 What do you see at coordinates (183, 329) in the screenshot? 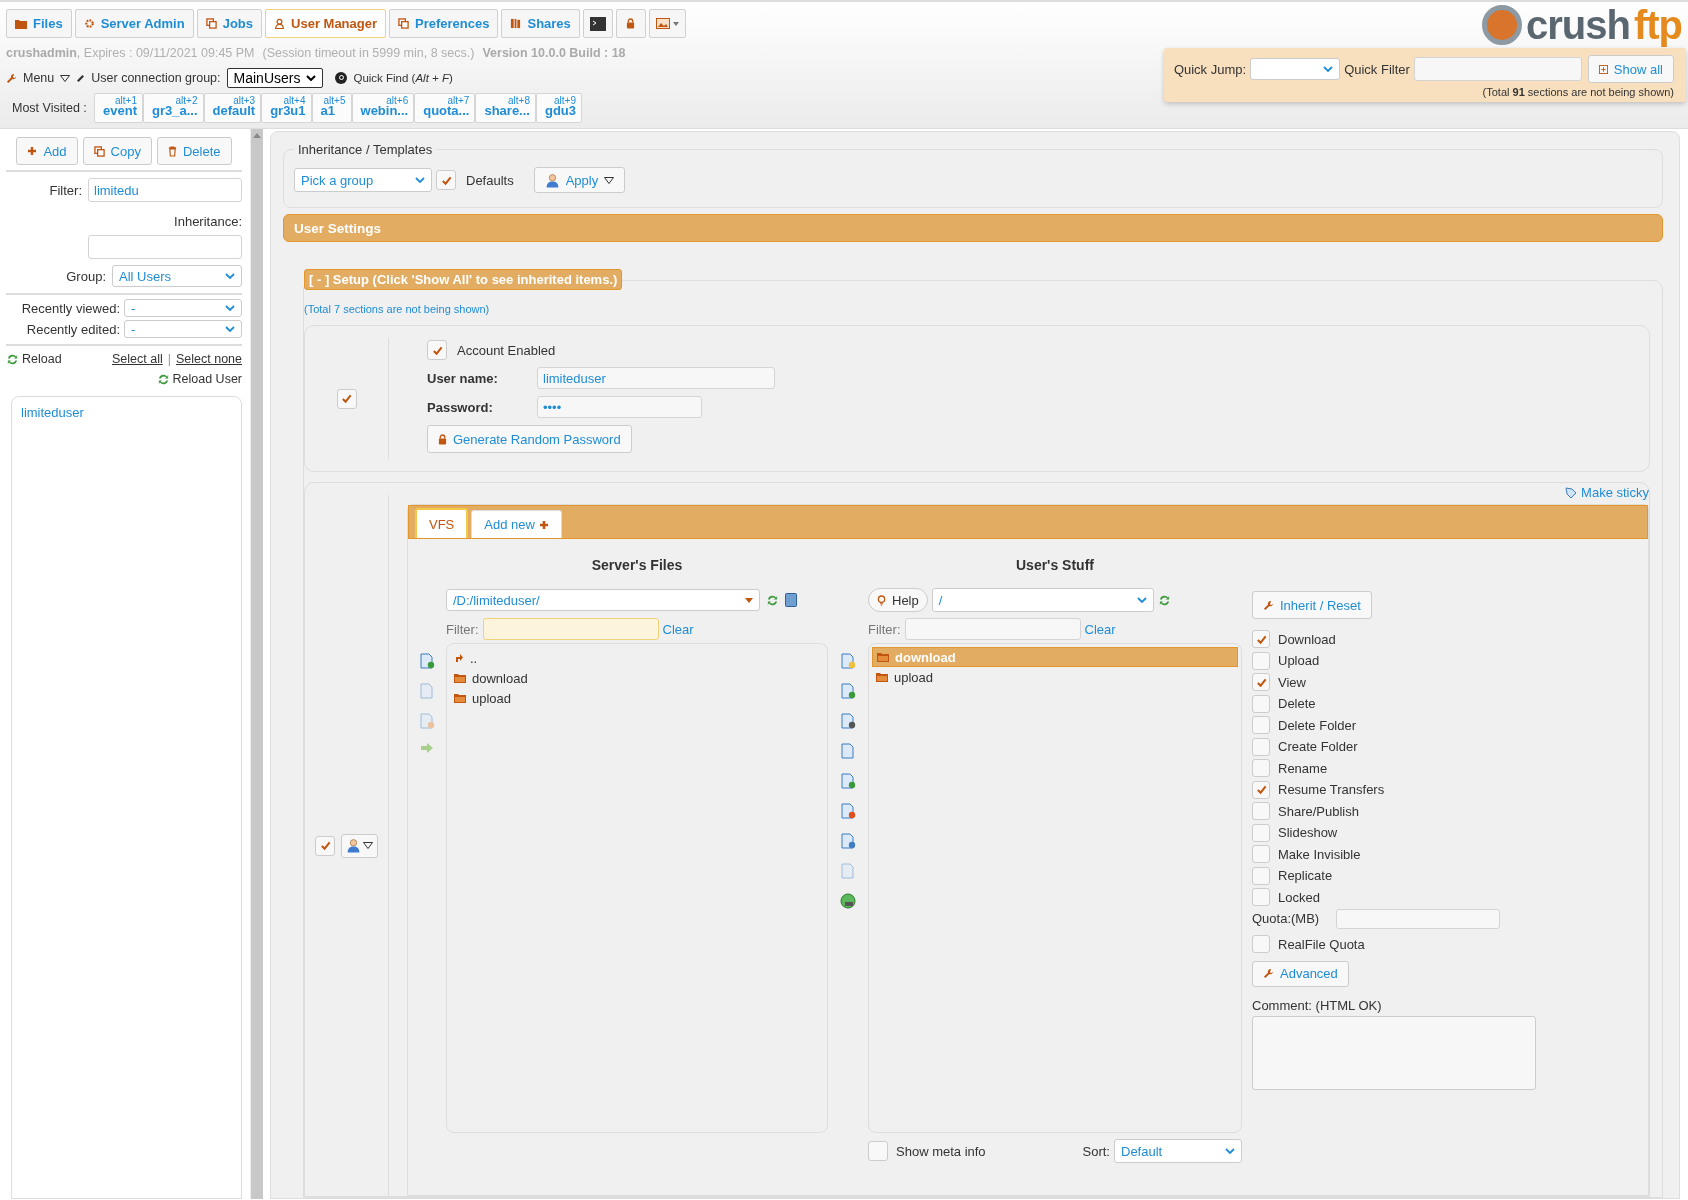
I see `recently-edited-select: -` at bounding box center [183, 329].